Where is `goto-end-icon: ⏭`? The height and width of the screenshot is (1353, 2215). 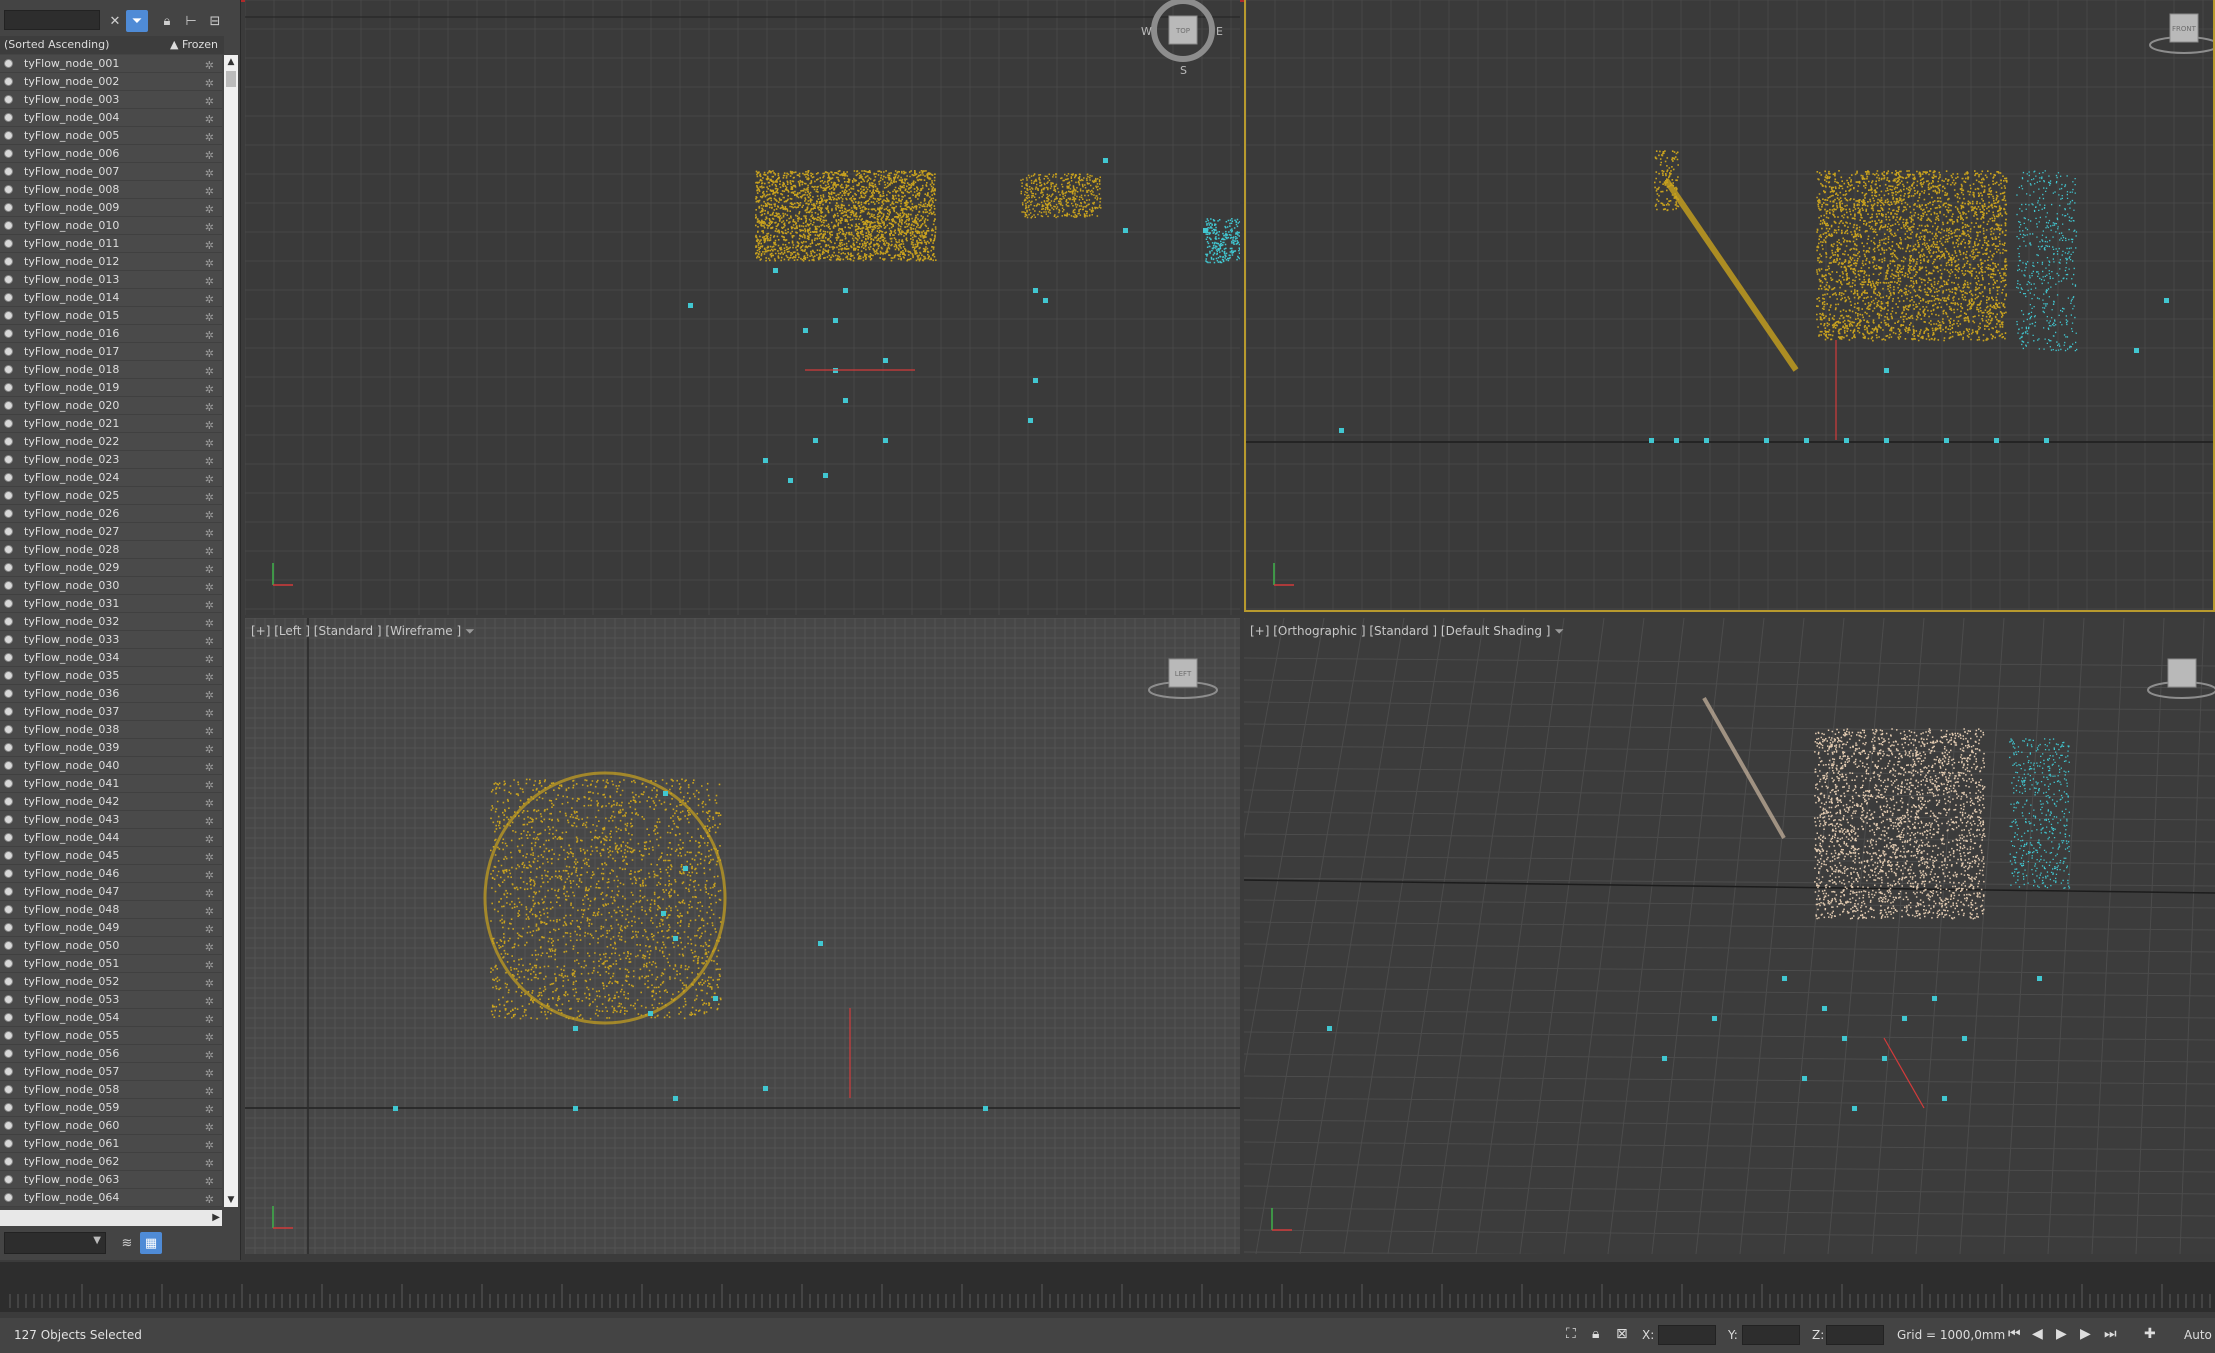
goto-end-icon: ⏭ is located at coordinates (2110, 1334).